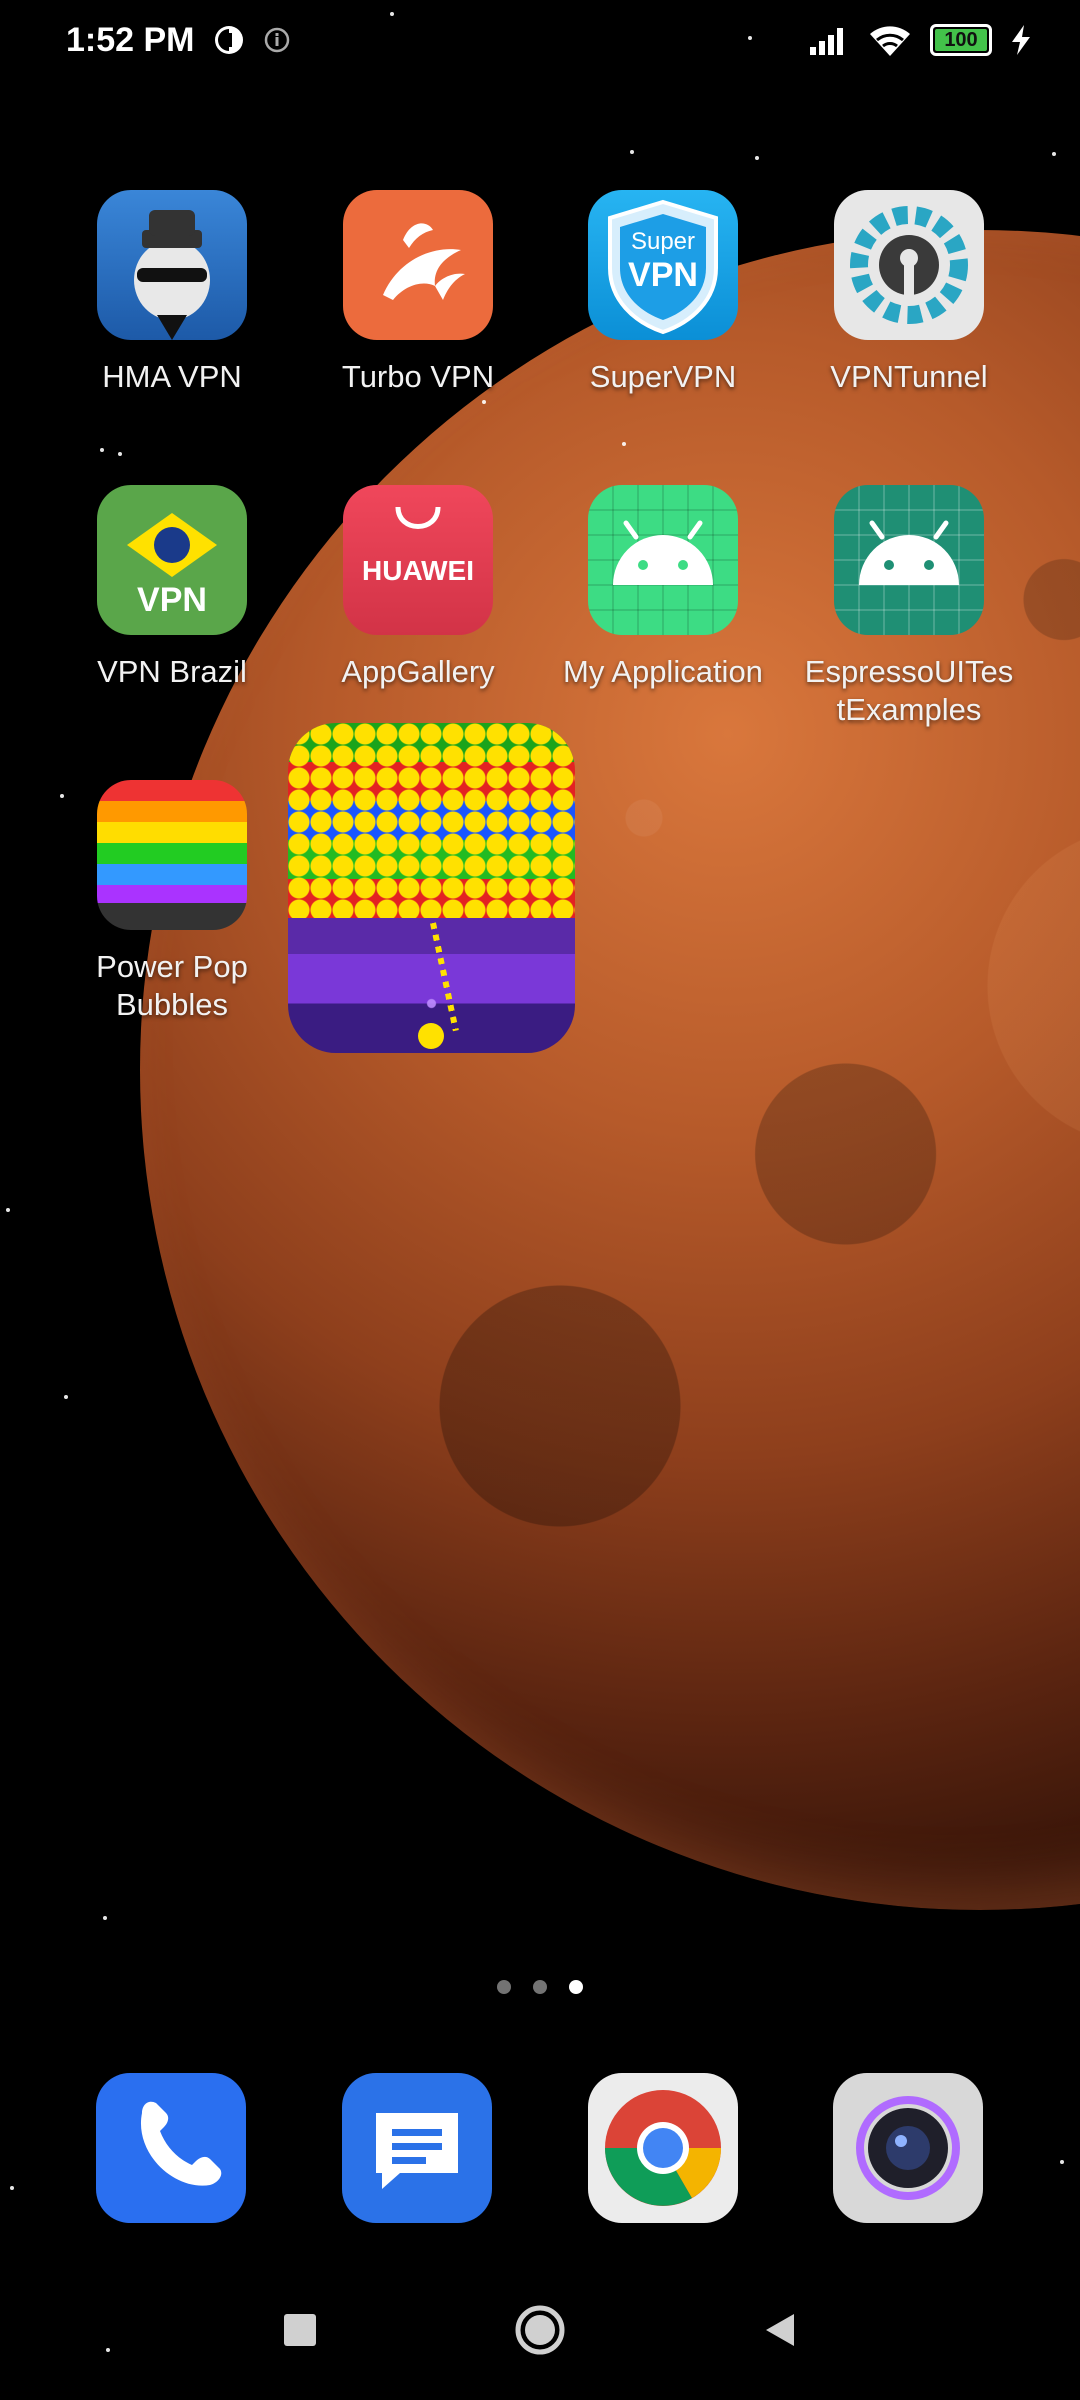  I want to click on battery-level: 100, so click(961, 39).